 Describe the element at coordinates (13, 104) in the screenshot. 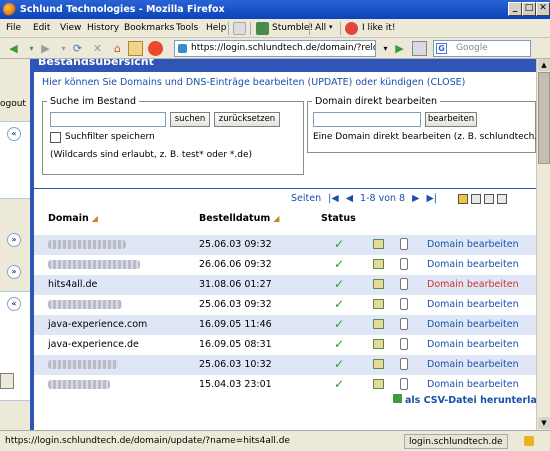

I see `logout-link: ogout` at that location.